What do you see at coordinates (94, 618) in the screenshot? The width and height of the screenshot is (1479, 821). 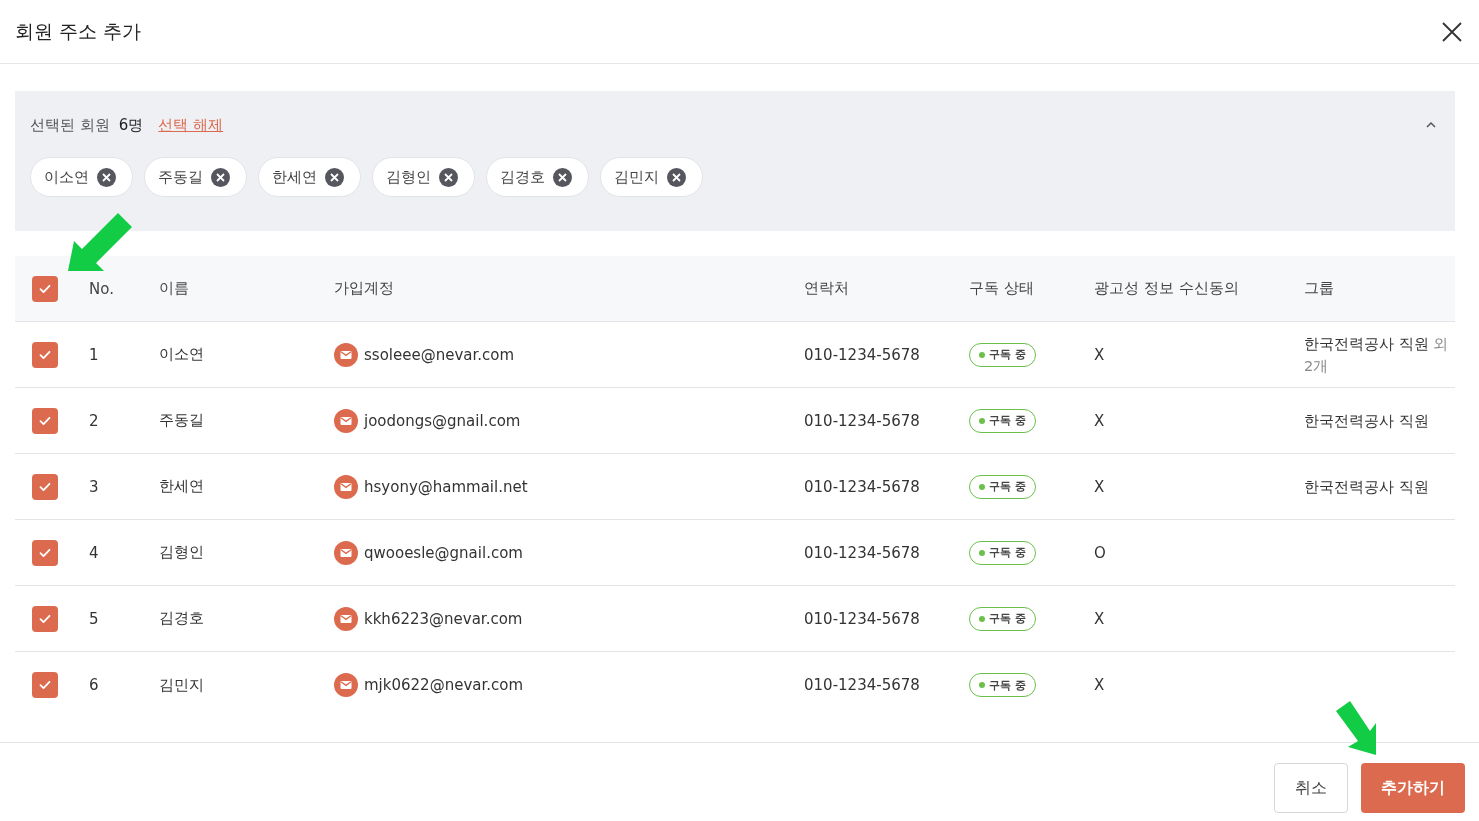 I see `number-cell: 5` at bounding box center [94, 618].